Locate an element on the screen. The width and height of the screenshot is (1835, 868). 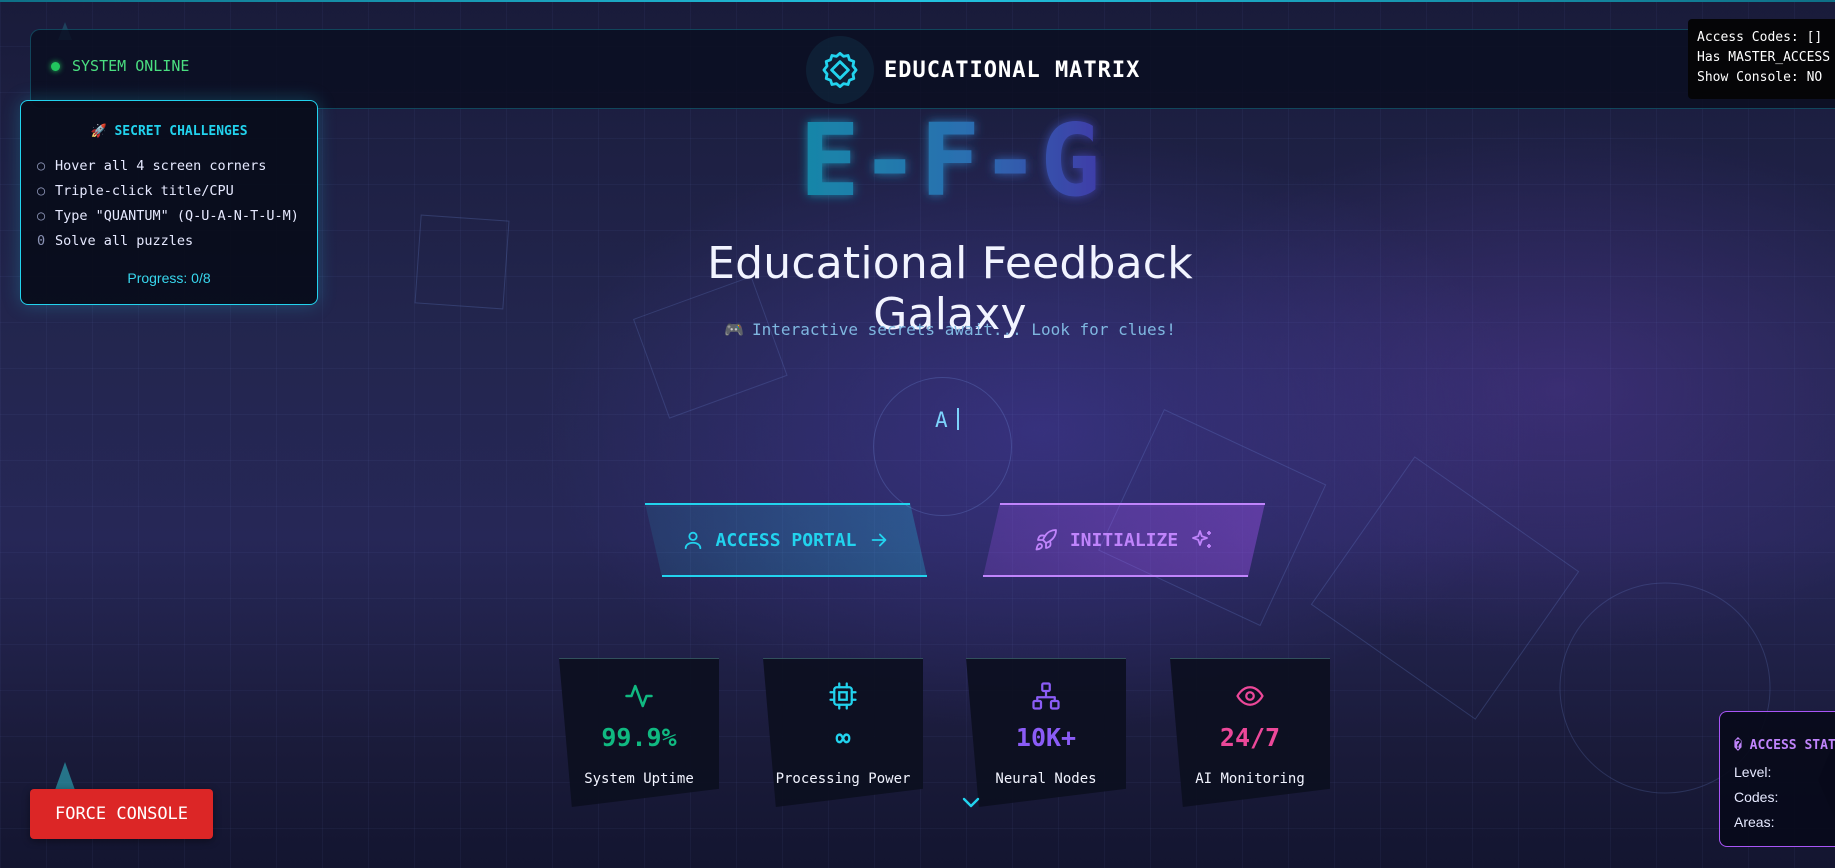
access-portal-button: ACCESS PORTAL is located at coordinates (786, 540).